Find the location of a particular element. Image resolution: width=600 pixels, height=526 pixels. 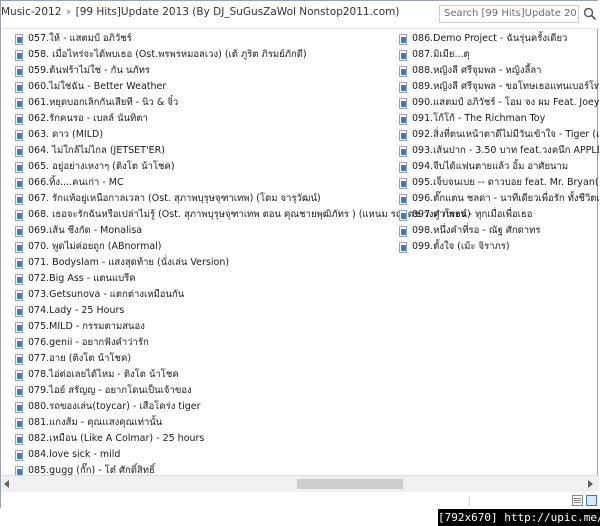

file-item: 097.ตู๋ ภพธร - ทุกเมื่อเพื่อเธอ is located at coordinates (465, 215).